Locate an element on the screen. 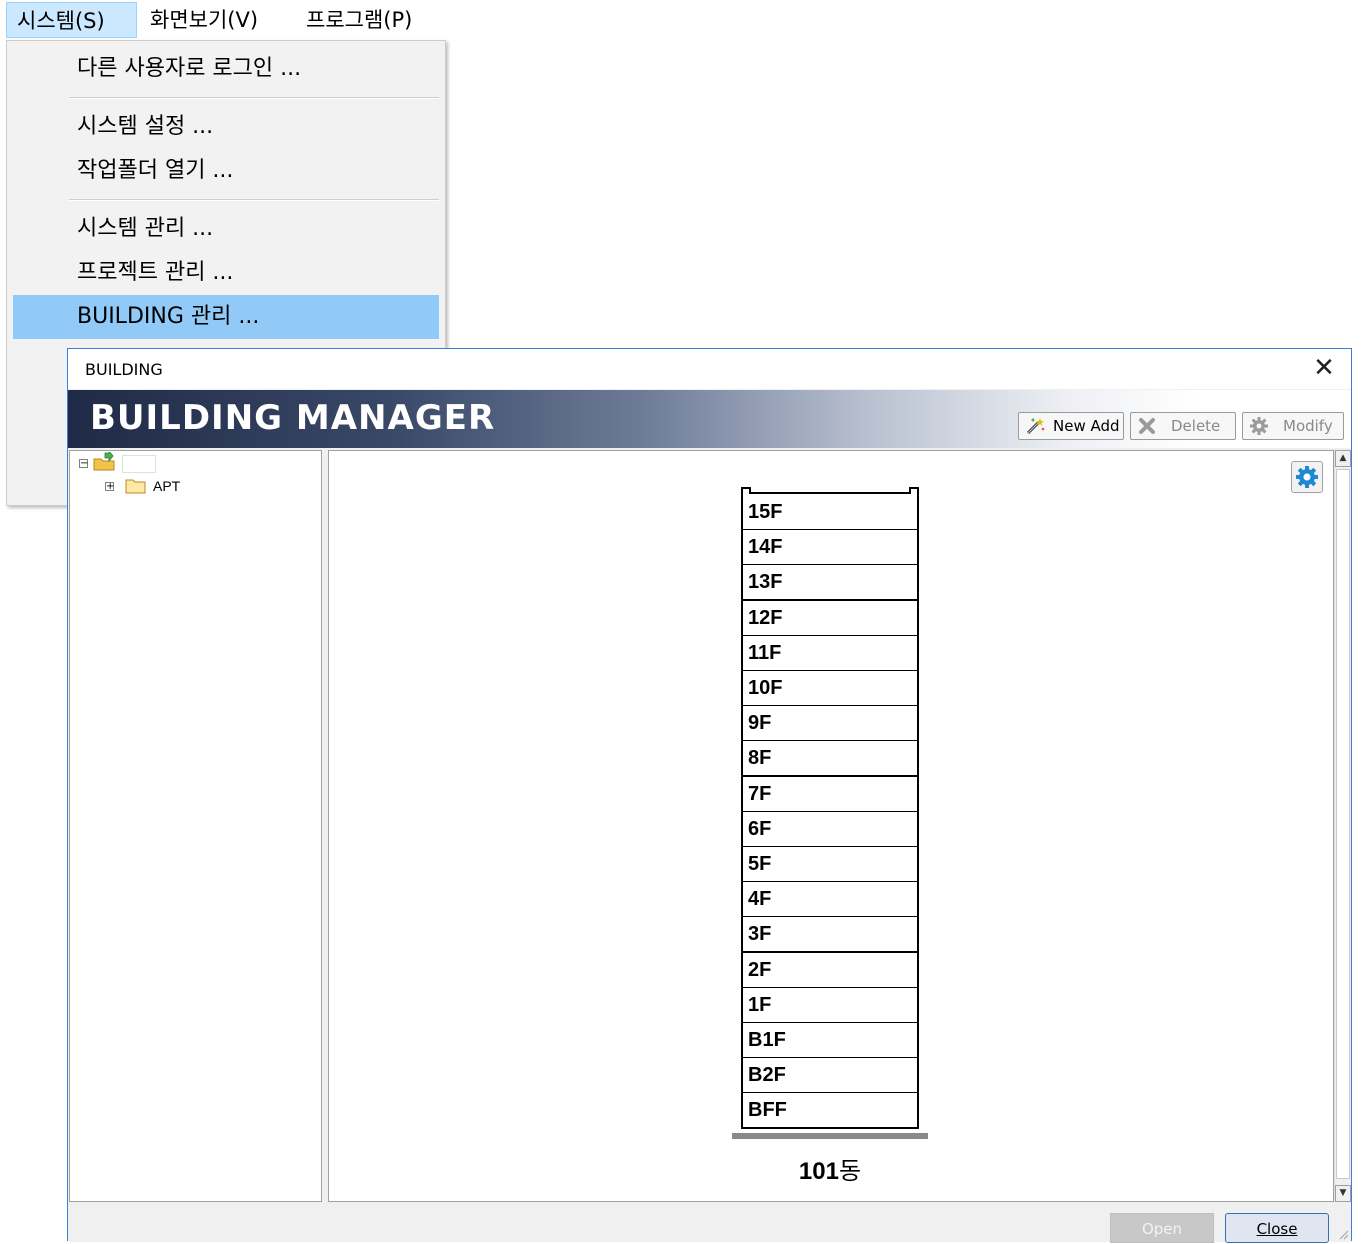  dialog-titlebar: BUILDING ✕ is located at coordinates (709, 369).